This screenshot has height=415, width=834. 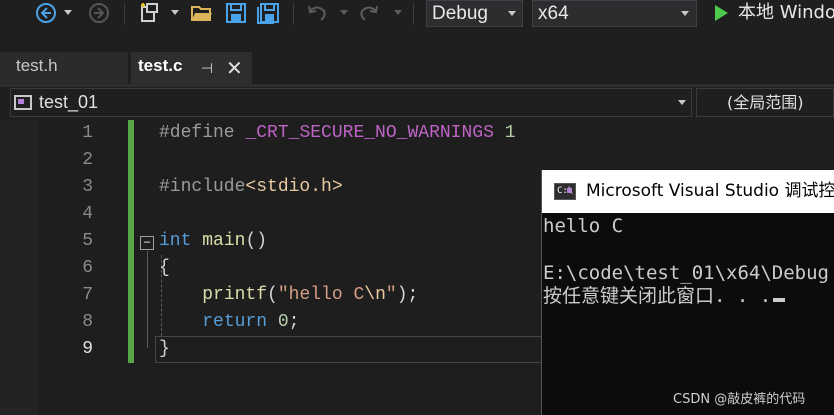 I want to click on scope-label: (全局范围), so click(x=765, y=102).